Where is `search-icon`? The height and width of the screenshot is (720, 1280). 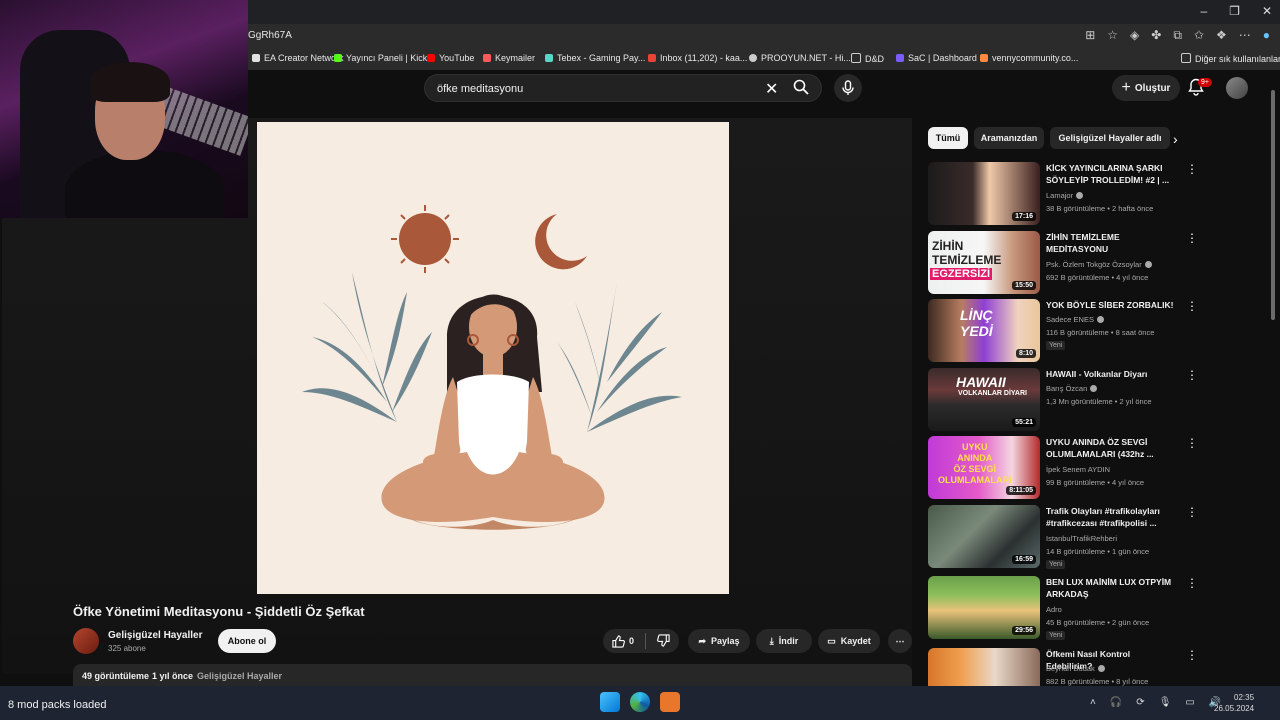 search-icon is located at coordinates (801, 89).